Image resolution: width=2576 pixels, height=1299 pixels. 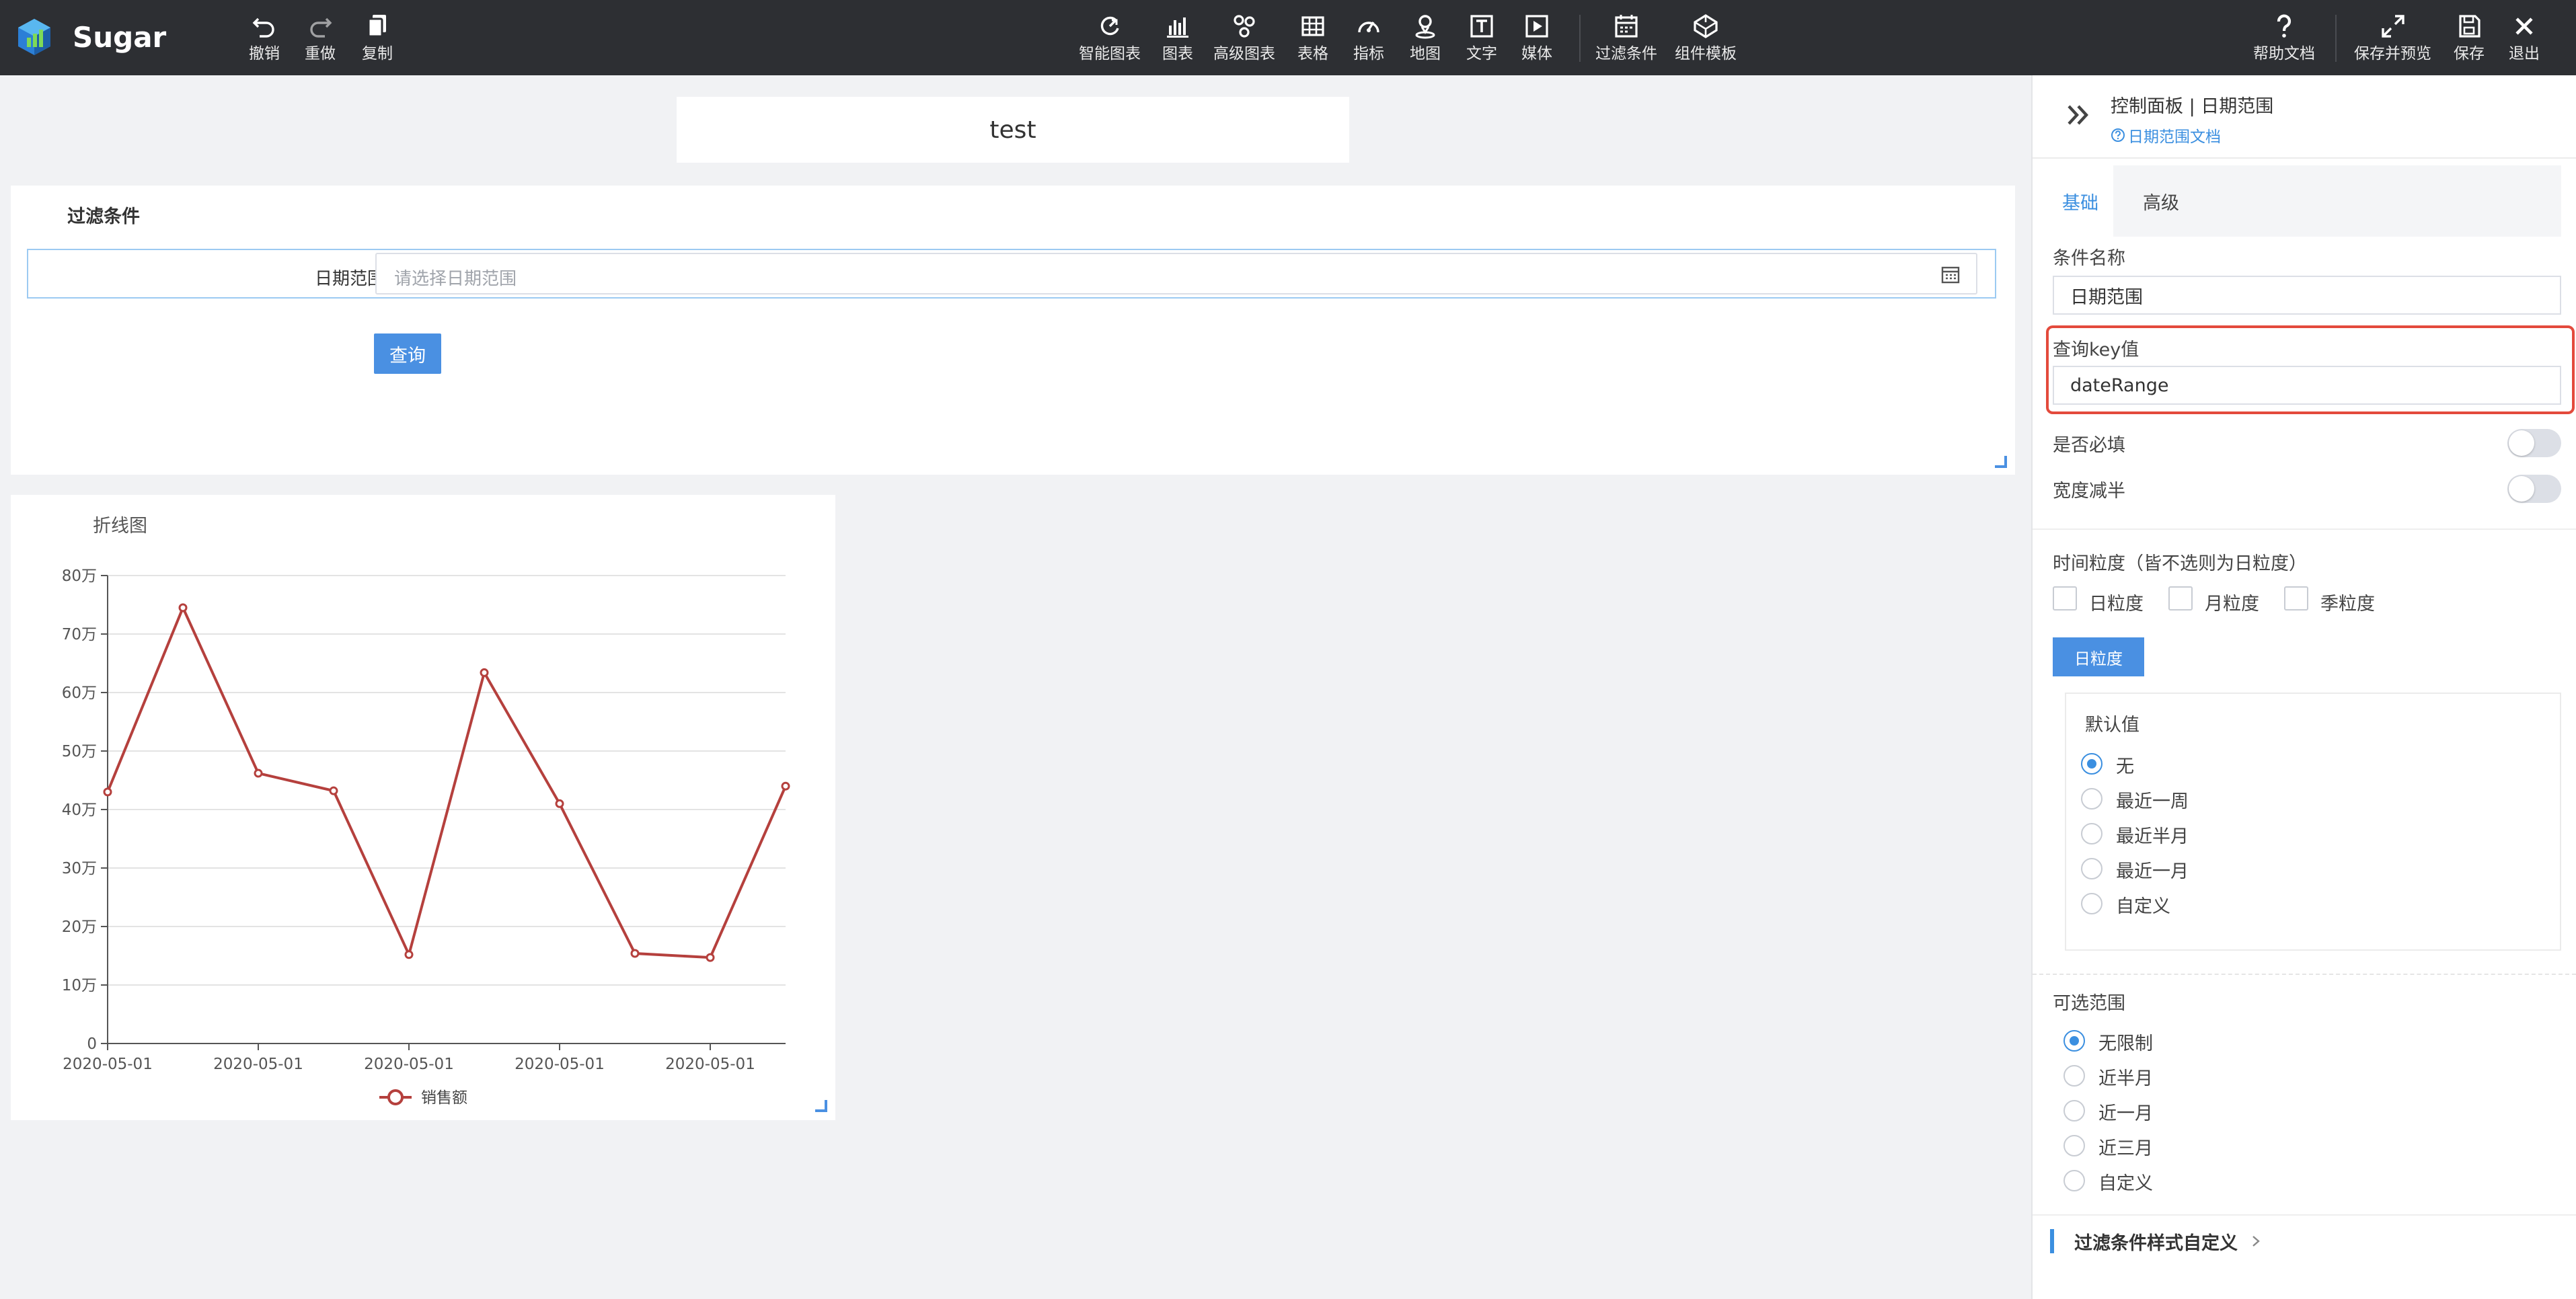 What do you see at coordinates (2152, 871) in the screenshot?
I see `default-option-month: 最近一月` at bounding box center [2152, 871].